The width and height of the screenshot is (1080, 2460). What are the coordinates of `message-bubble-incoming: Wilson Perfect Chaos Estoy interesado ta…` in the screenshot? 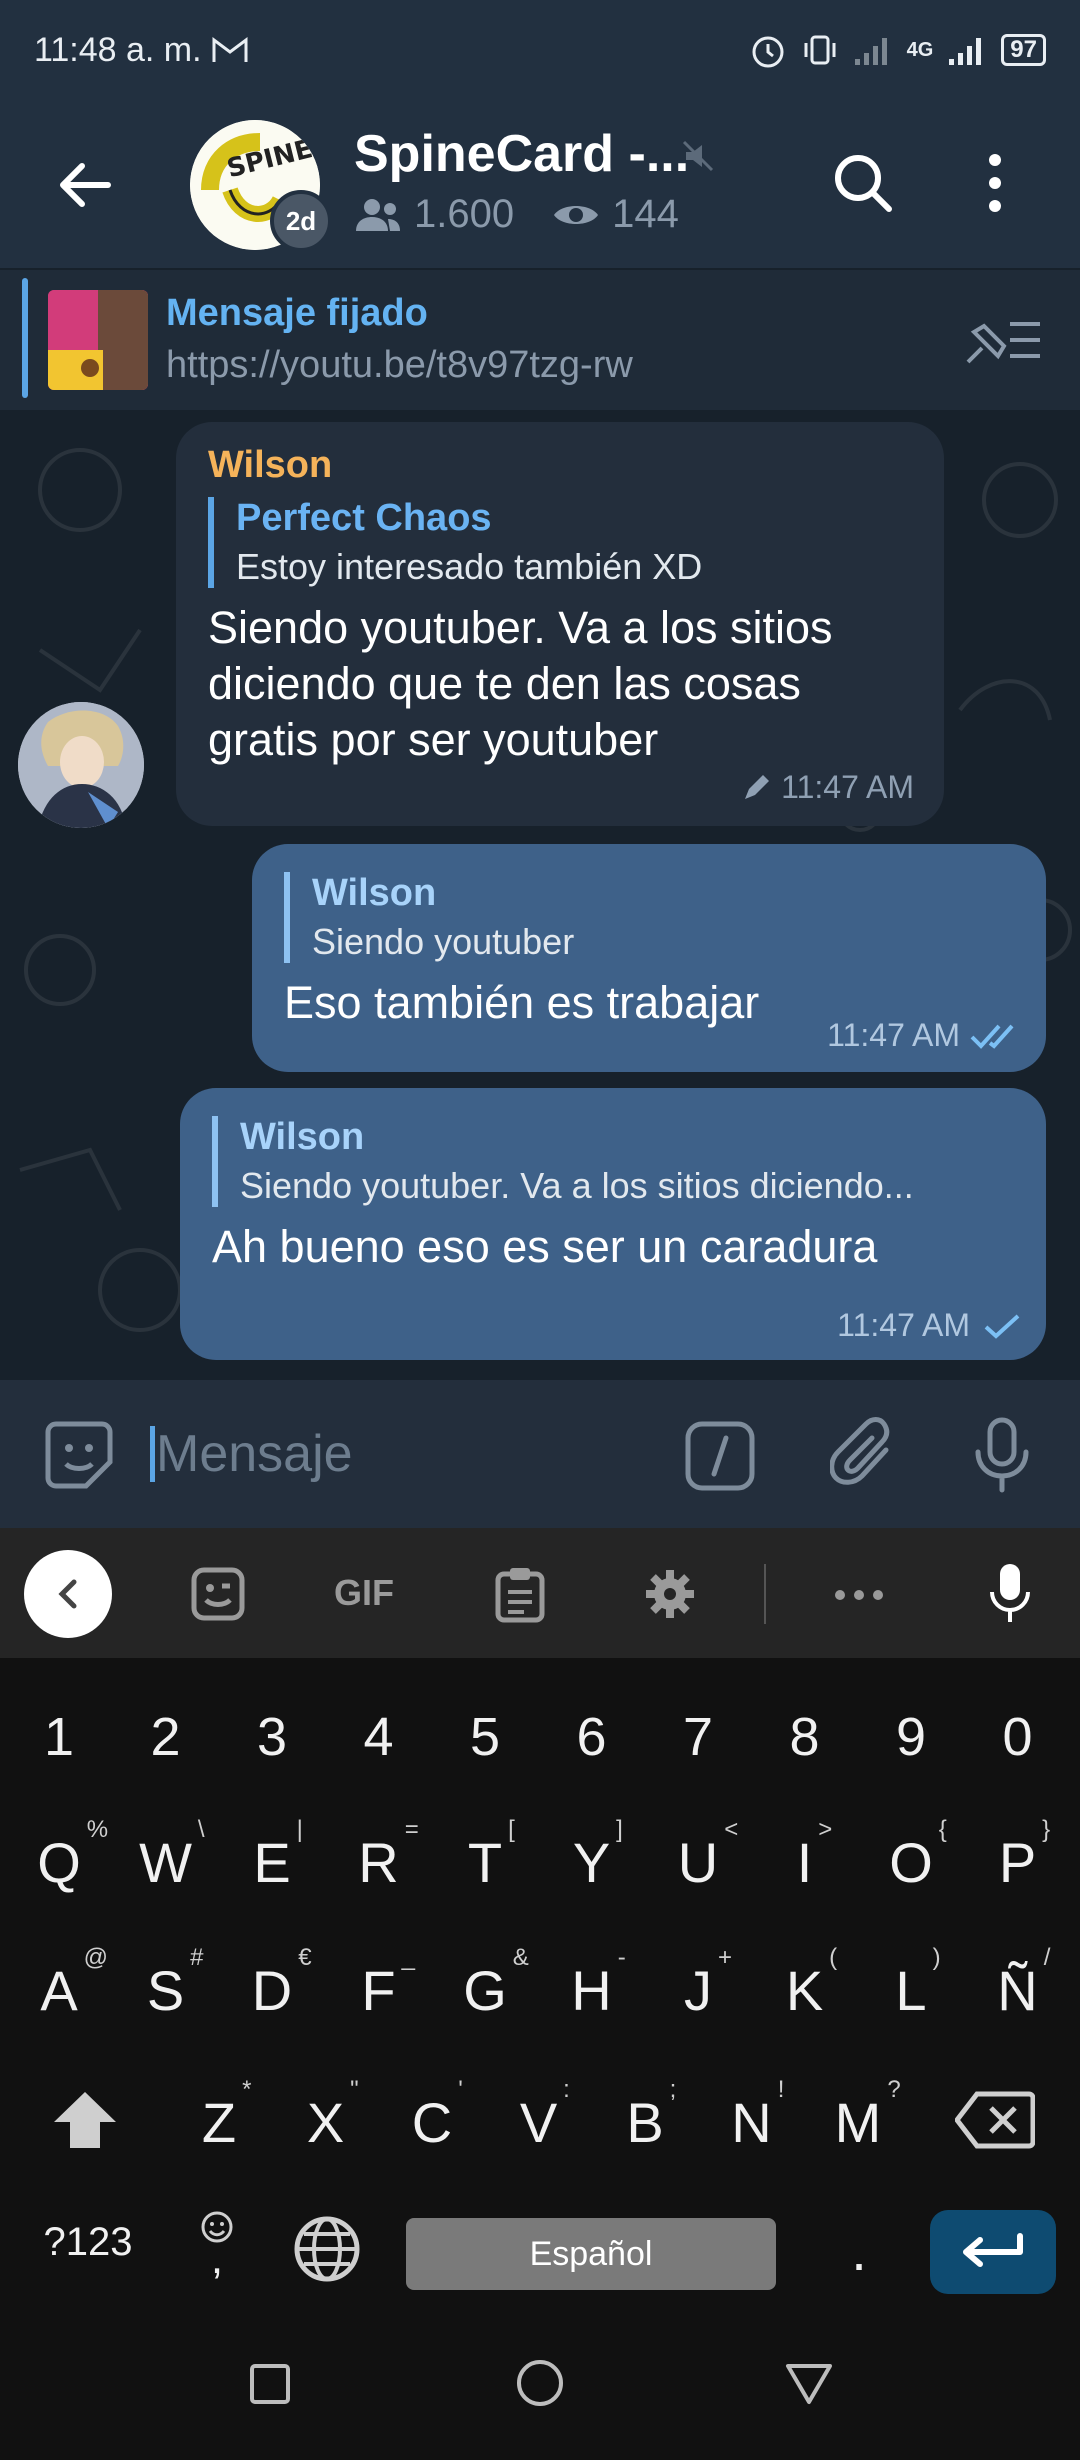 It's located at (560, 624).